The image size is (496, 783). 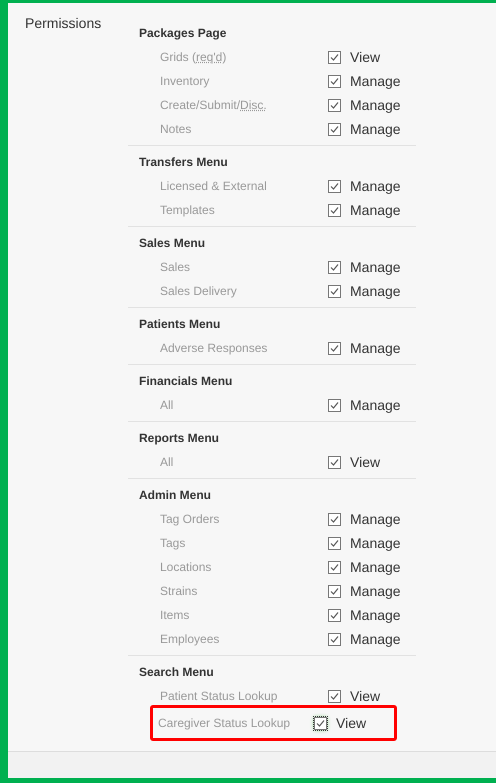 I want to click on permission-label: Adverse Responses, so click(x=214, y=348).